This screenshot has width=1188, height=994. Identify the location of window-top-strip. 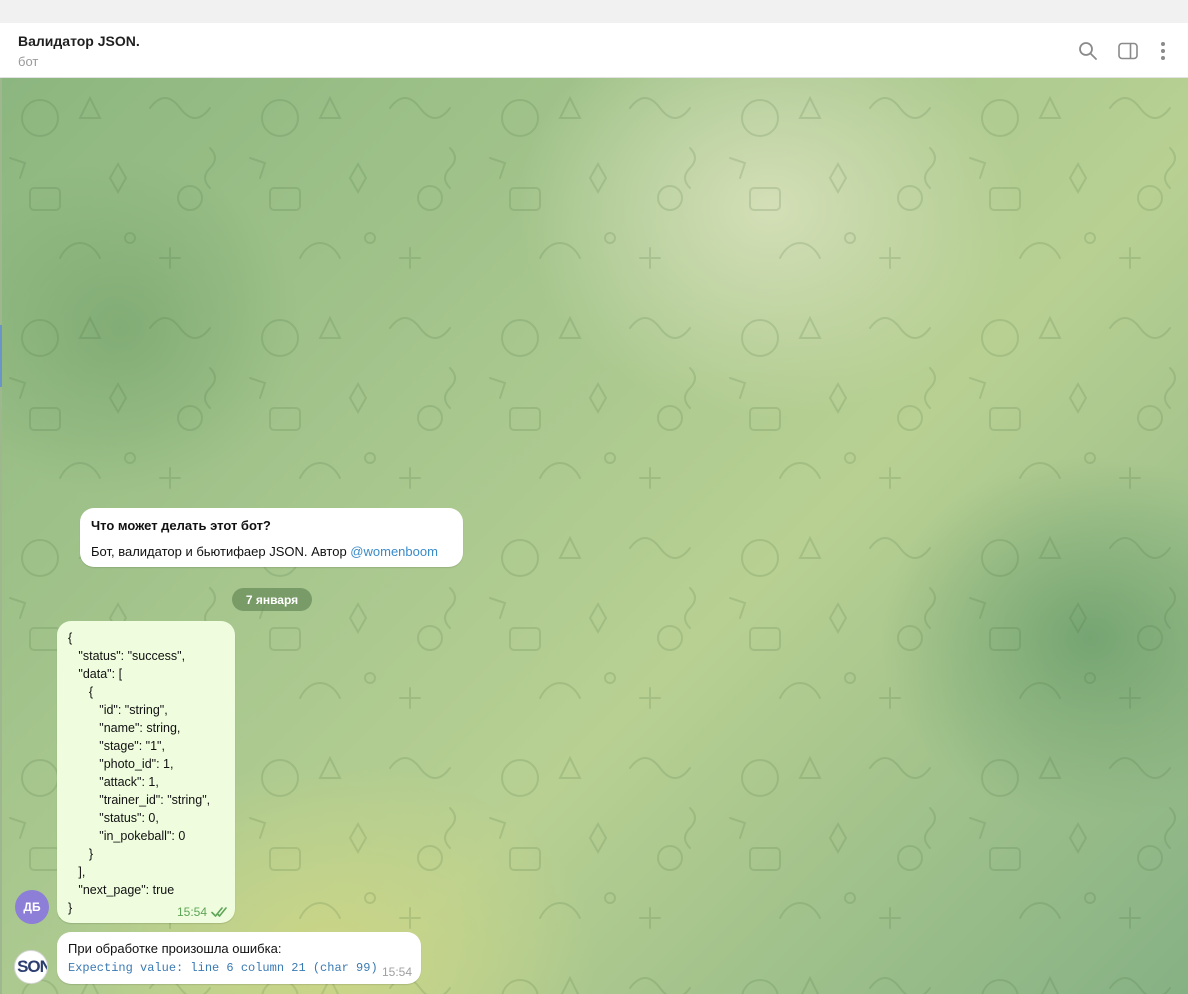
(594, 11).